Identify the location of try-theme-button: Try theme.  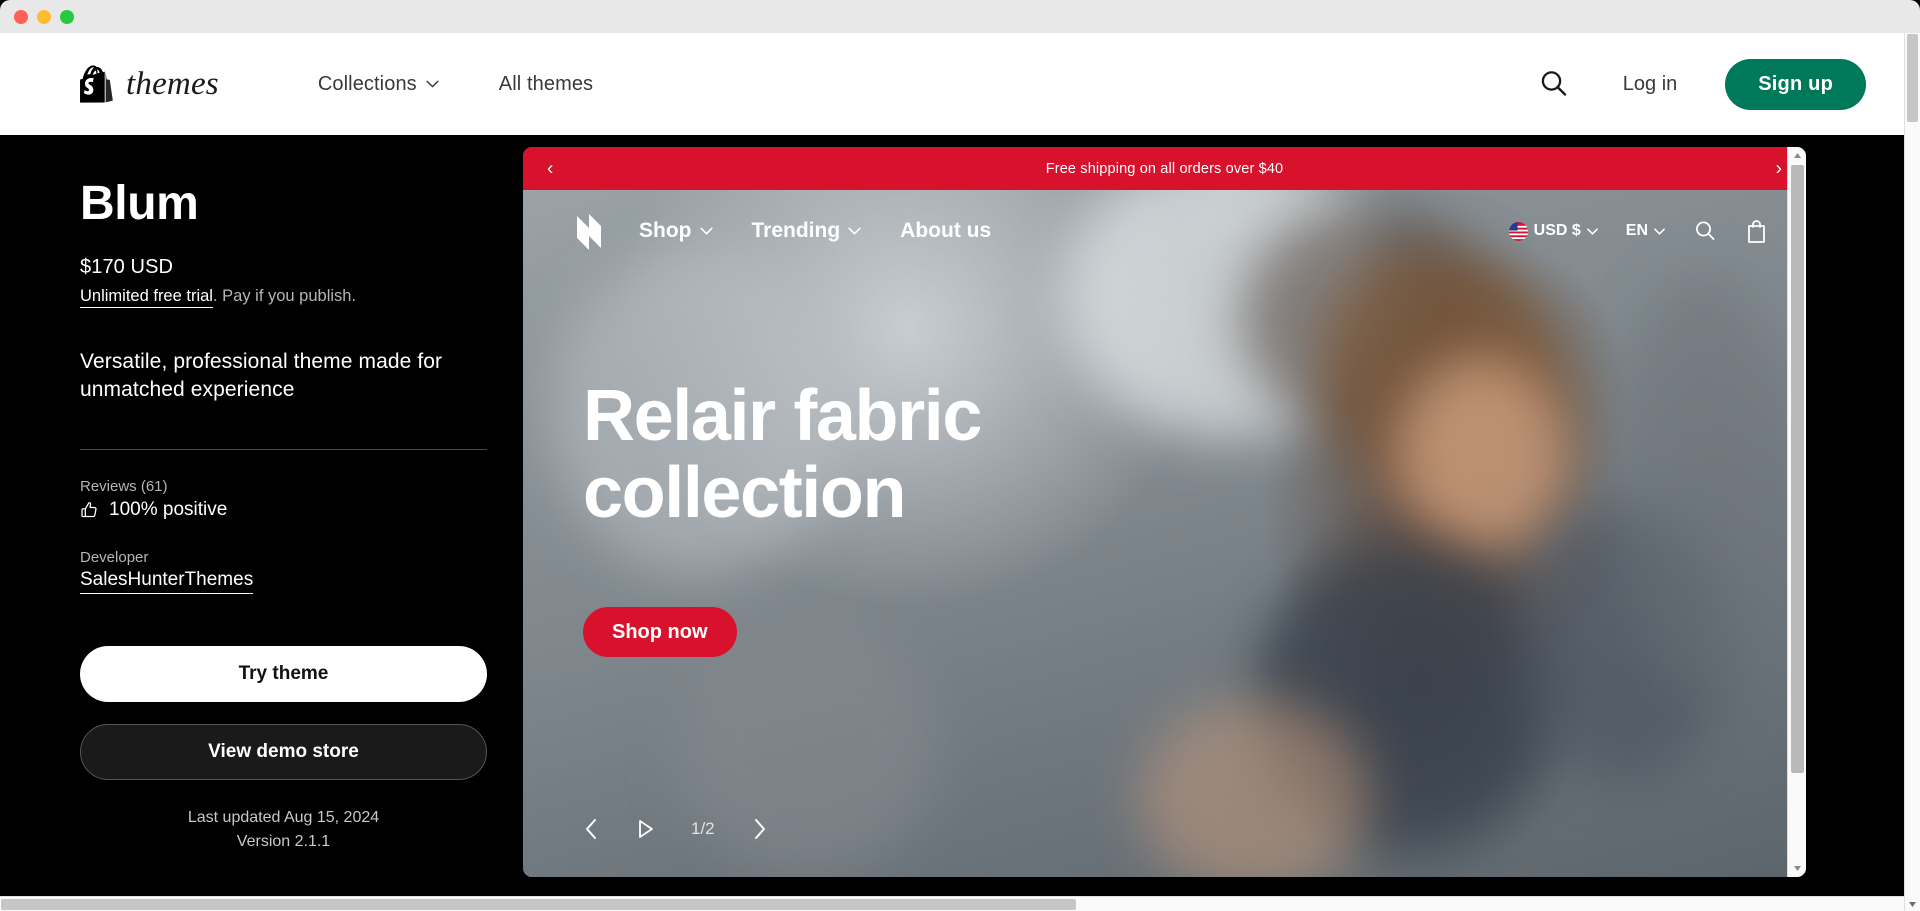
(283, 674).